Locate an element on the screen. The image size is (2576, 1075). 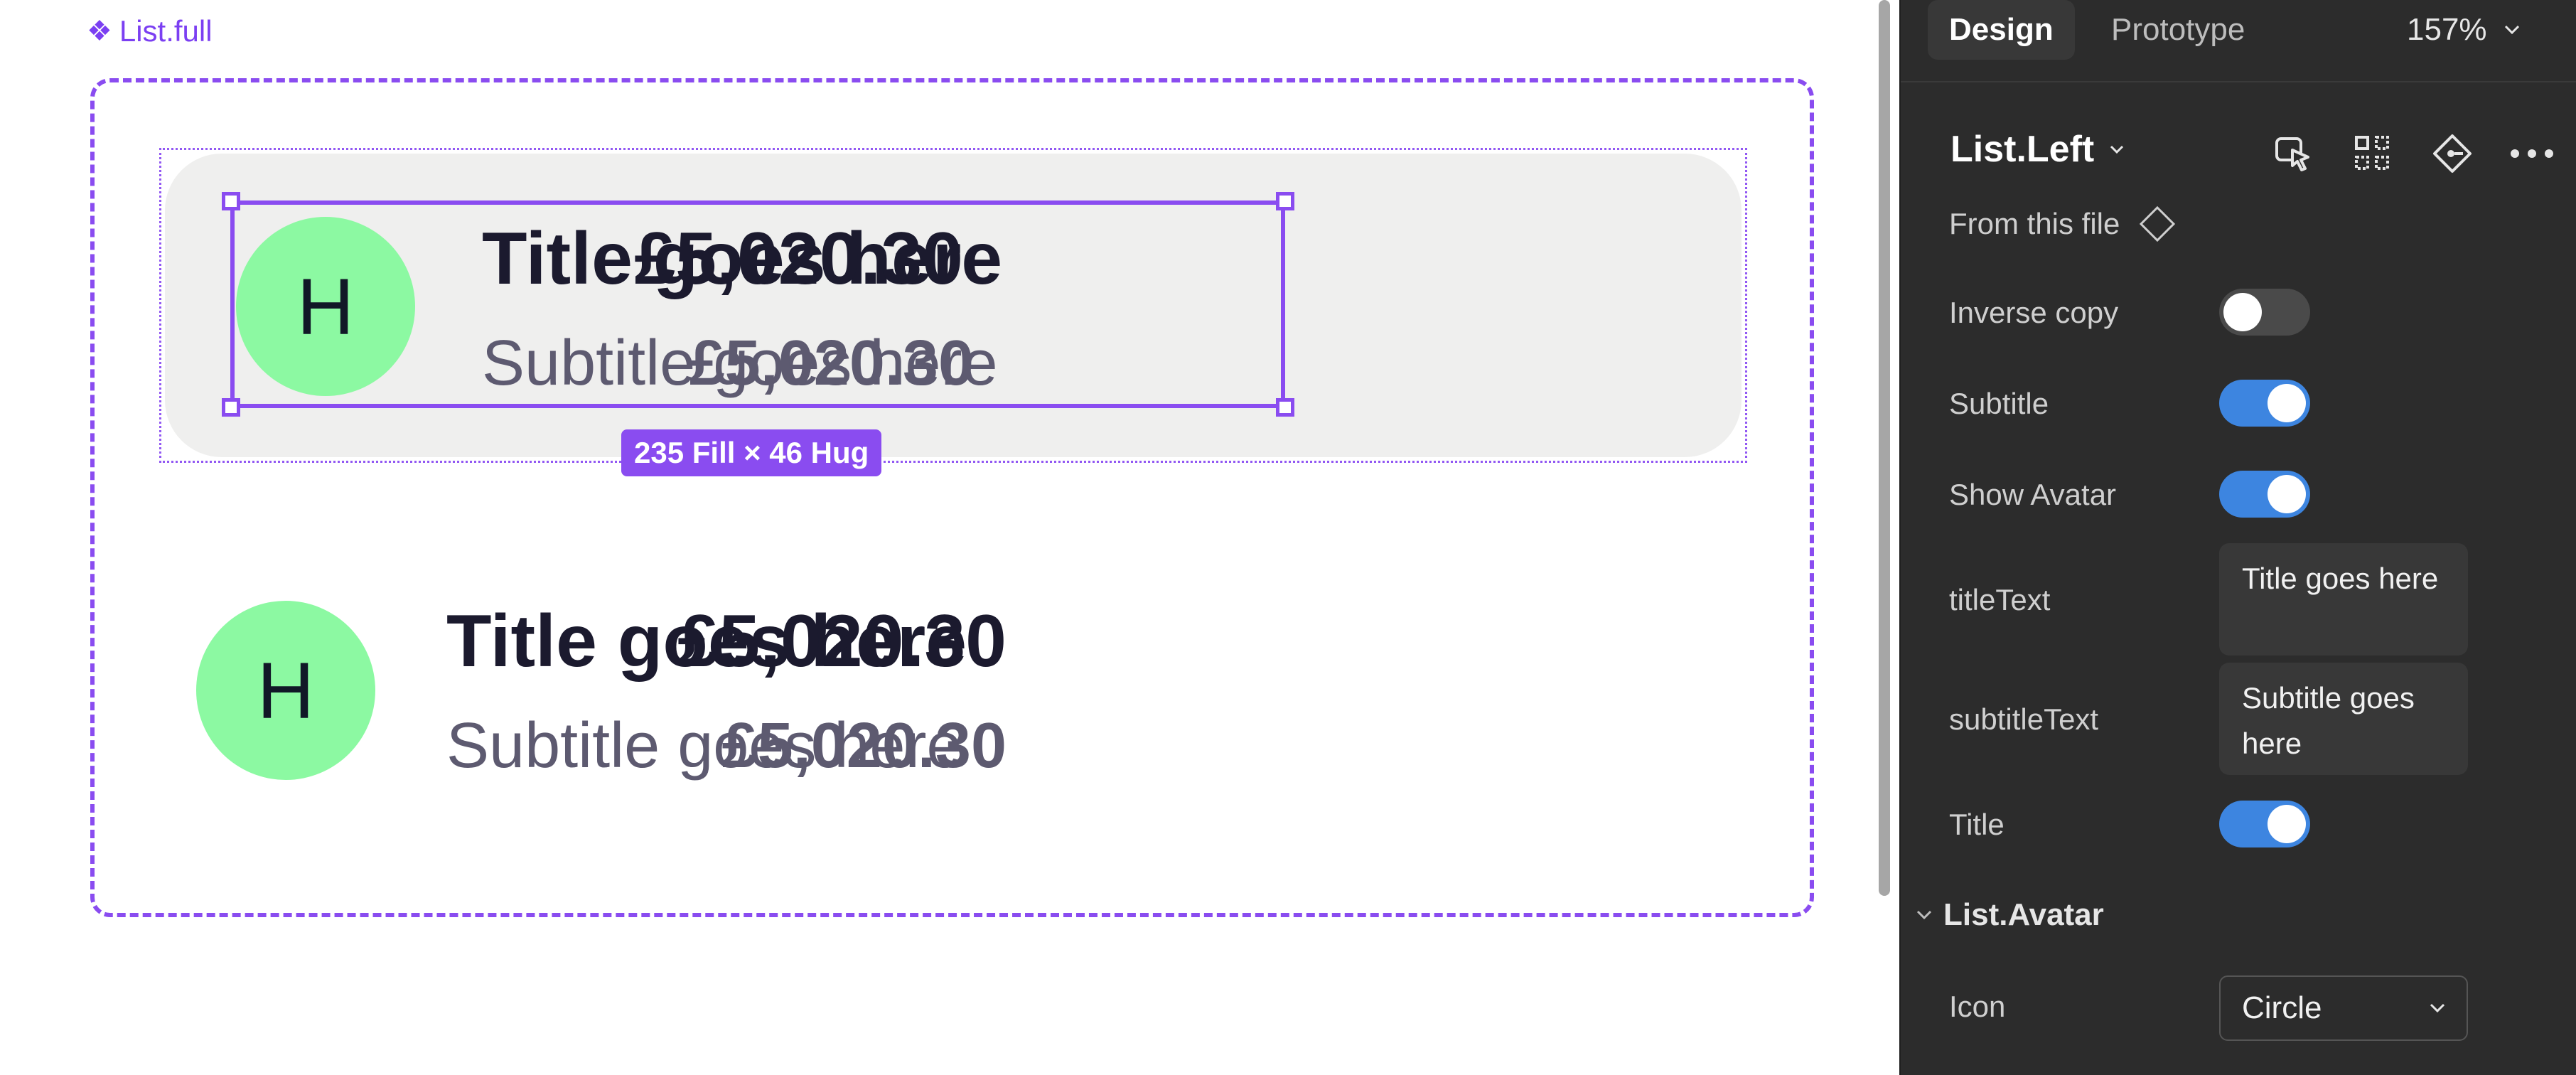
selection-box is located at coordinates (757, 304).